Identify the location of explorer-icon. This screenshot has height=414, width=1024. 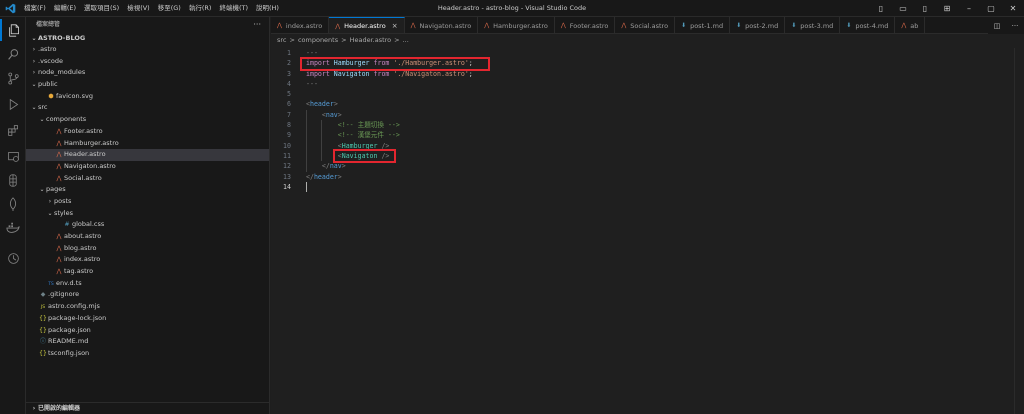
(13, 30).